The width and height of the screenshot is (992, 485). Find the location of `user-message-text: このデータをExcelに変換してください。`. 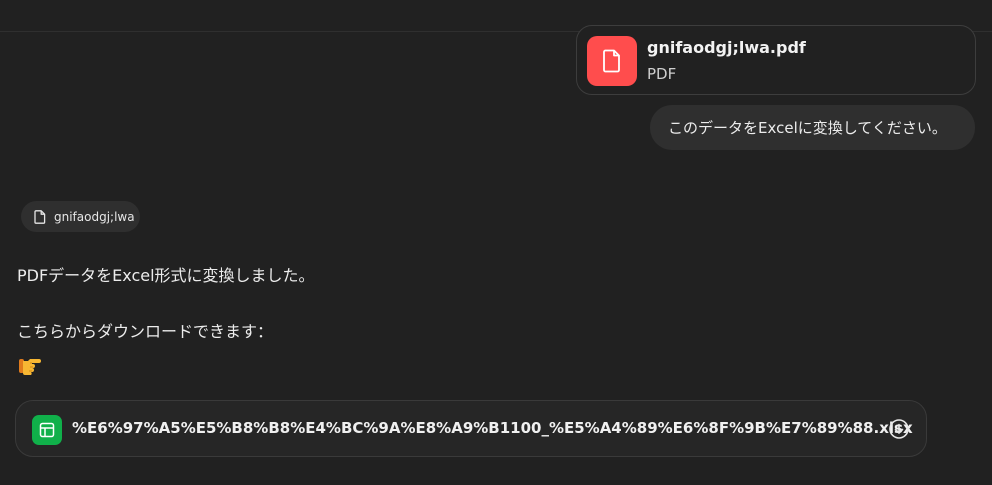

user-message-text: このデータをExcelに変換してください。 is located at coordinates (807, 128).